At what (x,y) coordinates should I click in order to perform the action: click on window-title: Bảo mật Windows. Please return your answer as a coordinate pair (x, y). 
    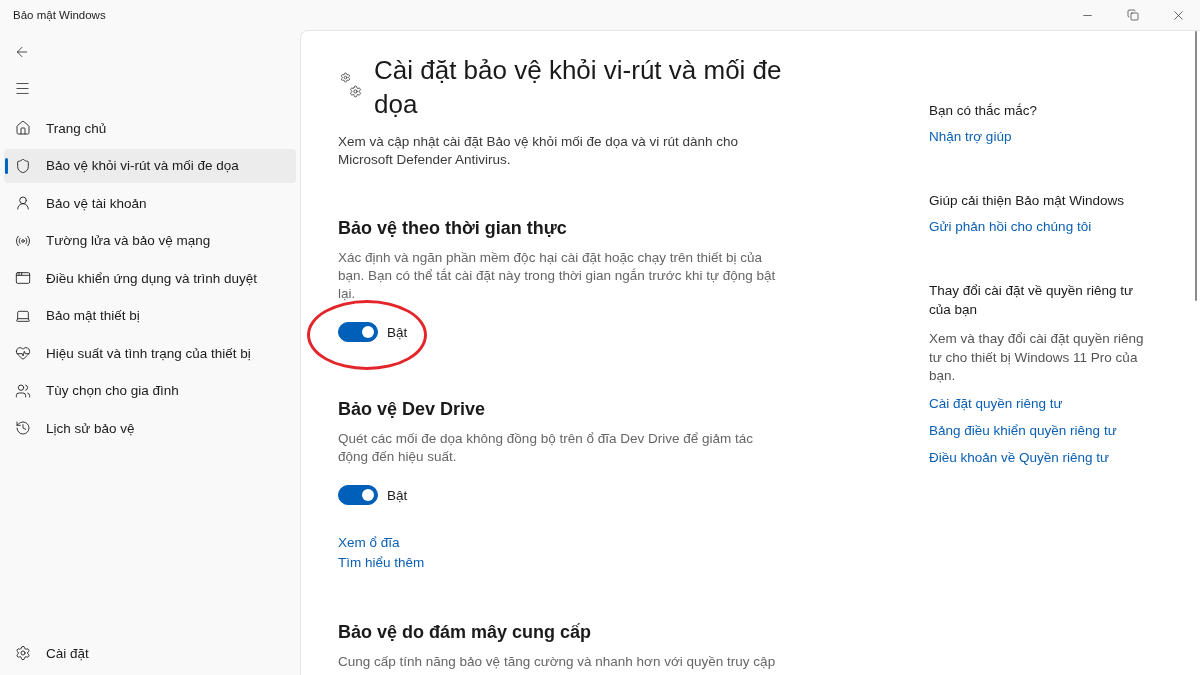
    Looking at the image, I should click on (59, 15).